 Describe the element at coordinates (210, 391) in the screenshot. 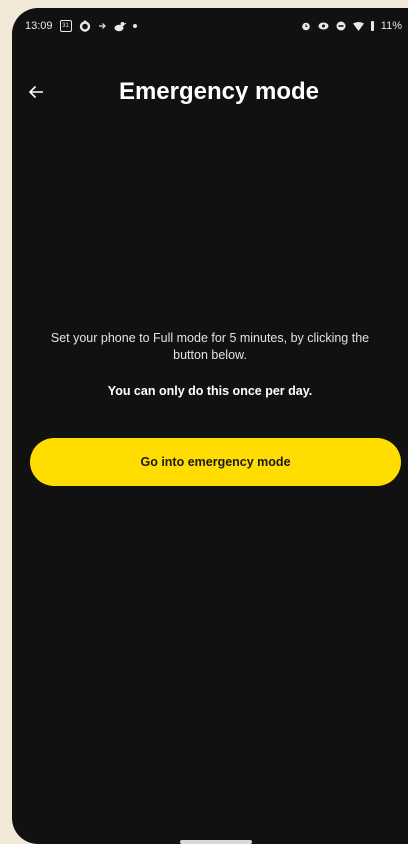

I see `notice-text: You can only do this once per day.` at that location.